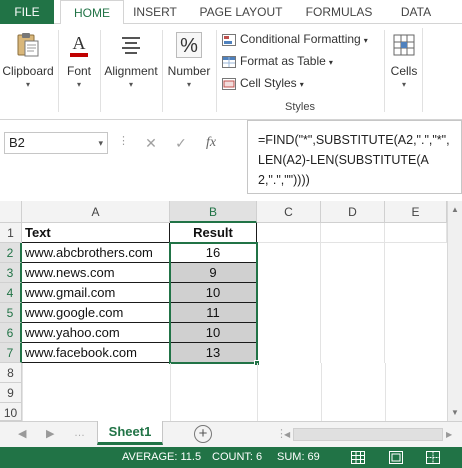  What do you see at coordinates (96, 353) in the screenshot?
I see `text-cell: www.facebook.com` at bounding box center [96, 353].